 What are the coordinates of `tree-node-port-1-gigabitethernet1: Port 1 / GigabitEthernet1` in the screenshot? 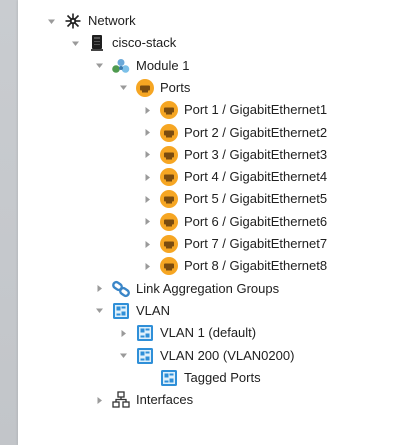 It's located at (215, 110).